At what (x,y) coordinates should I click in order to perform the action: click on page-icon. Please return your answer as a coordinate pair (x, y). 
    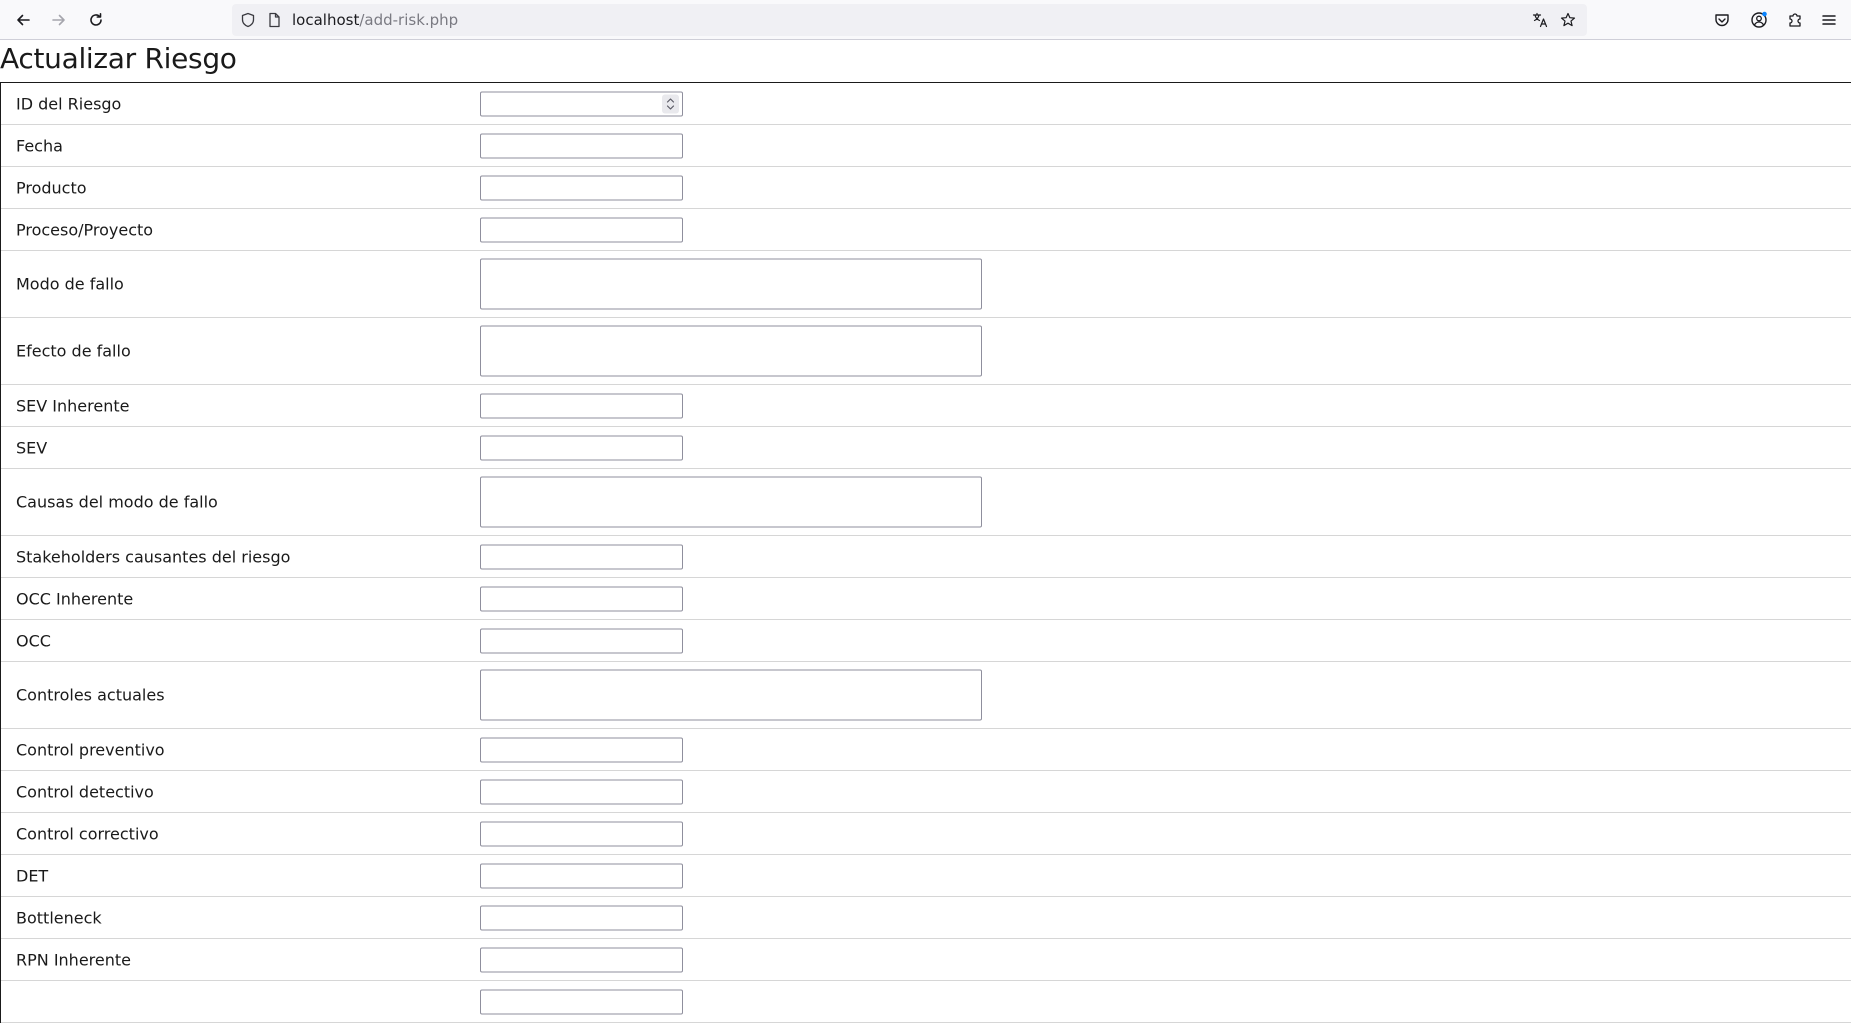
    Looking at the image, I should click on (274, 20).